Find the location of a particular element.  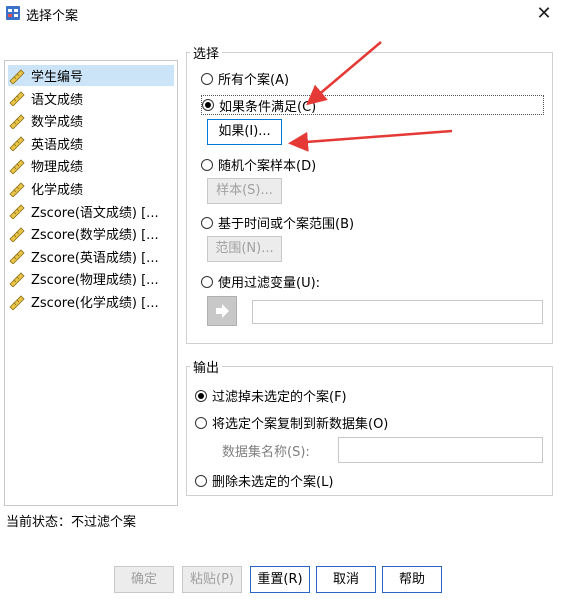

annotation-arrow-to-if-button is located at coordinates (370, 140).